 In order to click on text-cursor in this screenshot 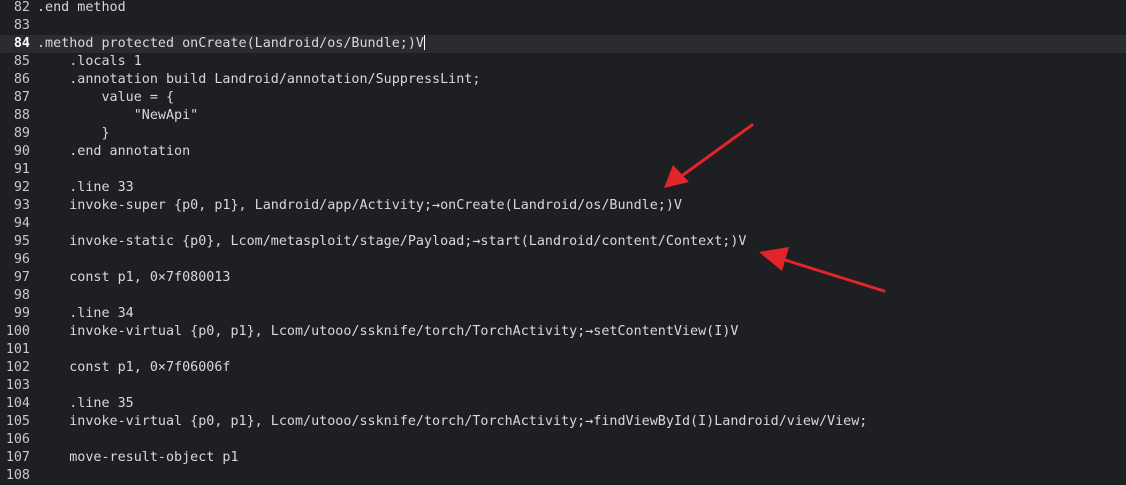, I will do `click(424, 42)`.